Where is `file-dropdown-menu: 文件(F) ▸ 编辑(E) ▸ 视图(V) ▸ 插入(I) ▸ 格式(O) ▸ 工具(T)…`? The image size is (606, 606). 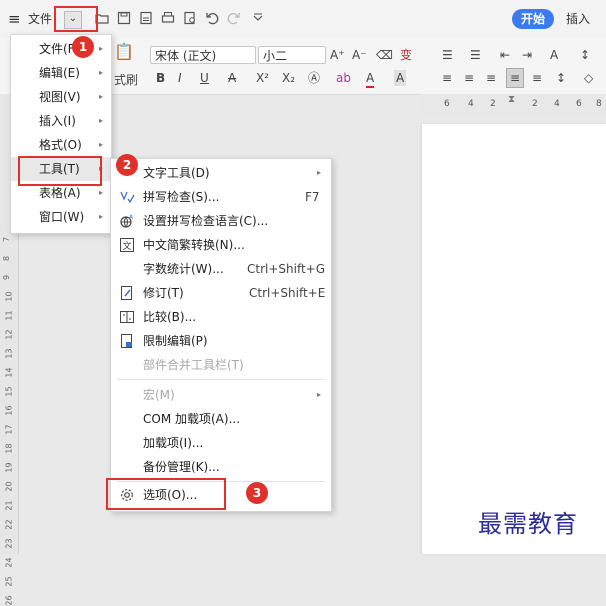 file-dropdown-menu: 文件(F) ▸ 编辑(E) ▸ 视图(V) ▸ 插入(I) ▸ 格式(O) ▸ 工具(T)… is located at coordinates (61, 134).